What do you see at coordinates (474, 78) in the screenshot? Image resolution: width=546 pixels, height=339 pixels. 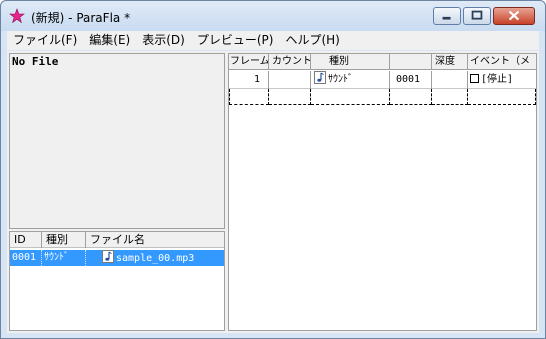 I see `event-checkbox` at bounding box center [474, 78].